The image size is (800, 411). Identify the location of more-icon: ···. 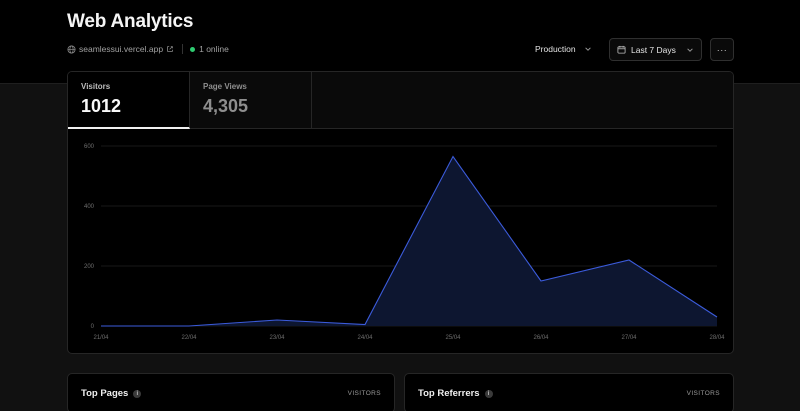
(722, 49).